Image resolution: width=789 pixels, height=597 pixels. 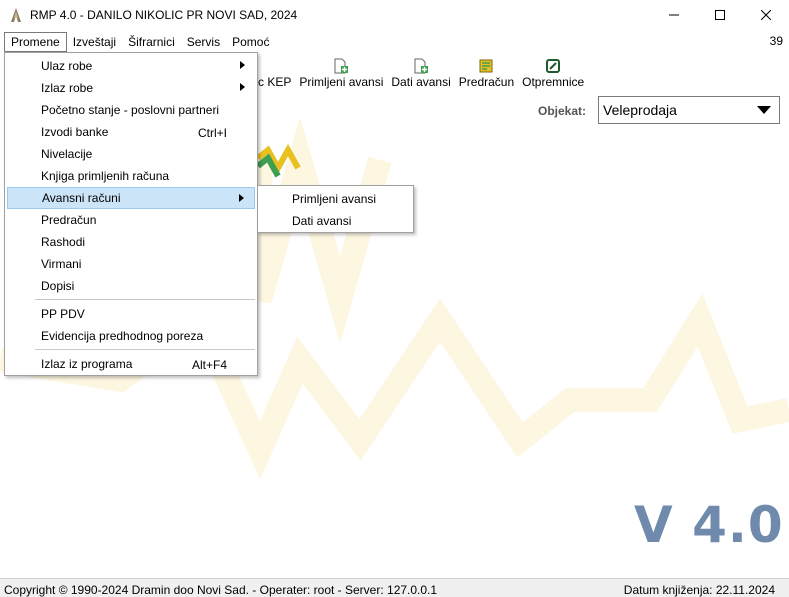 What do you see at coordinates (776, 41) in the screenshot?
I see `menu-counter: 39` at bounding box center [776, 41].